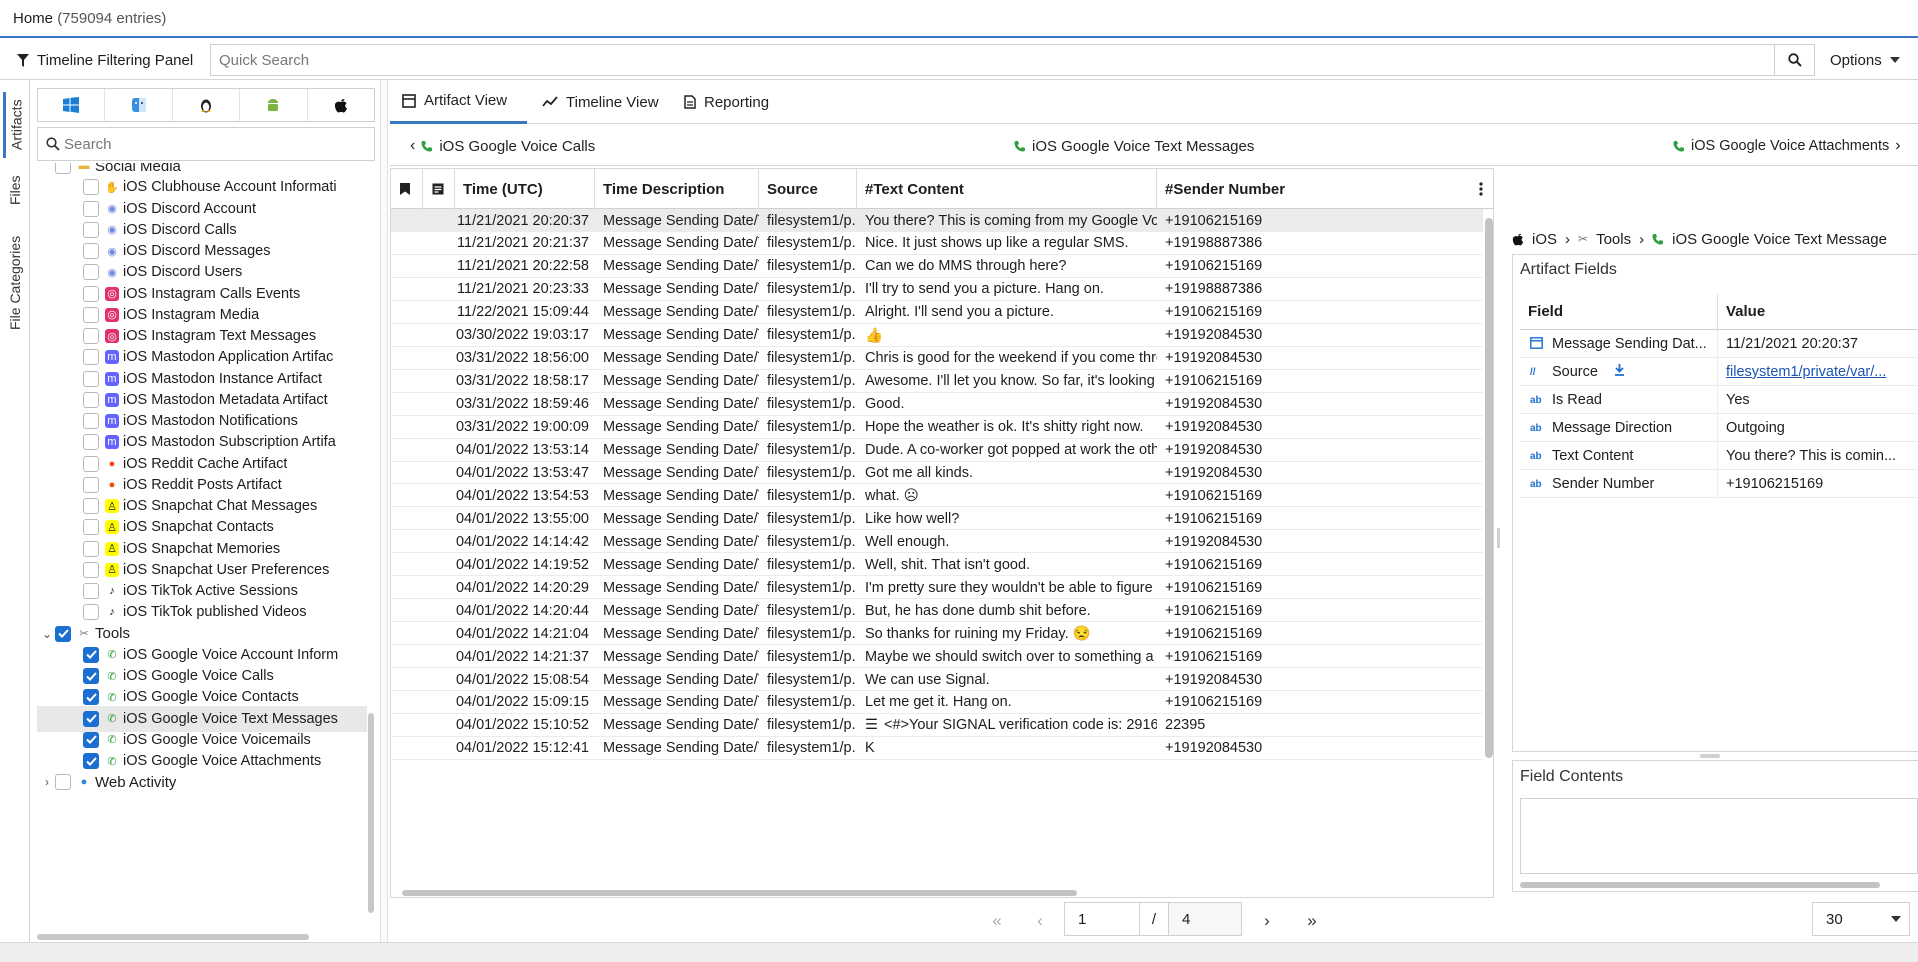 This screenshot has width=1918, height=962. Describe the element at coordinates (1861, 919) in the screenshot. I see `page-size-select: 30` at that location.